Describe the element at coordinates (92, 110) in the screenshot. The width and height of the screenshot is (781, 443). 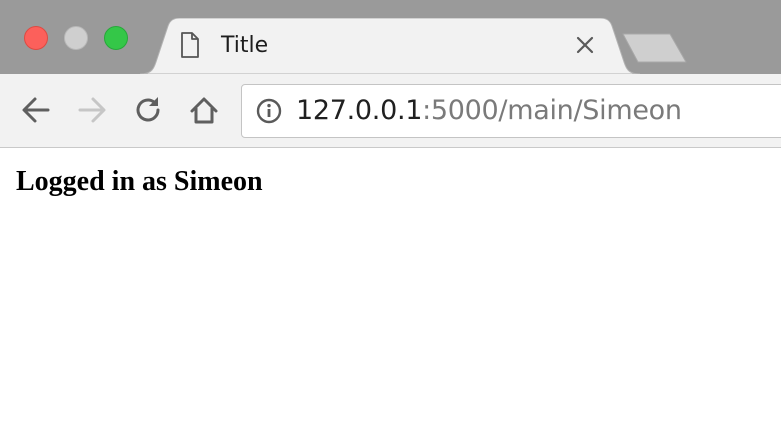
I see `arrow-right-icon` at that location.